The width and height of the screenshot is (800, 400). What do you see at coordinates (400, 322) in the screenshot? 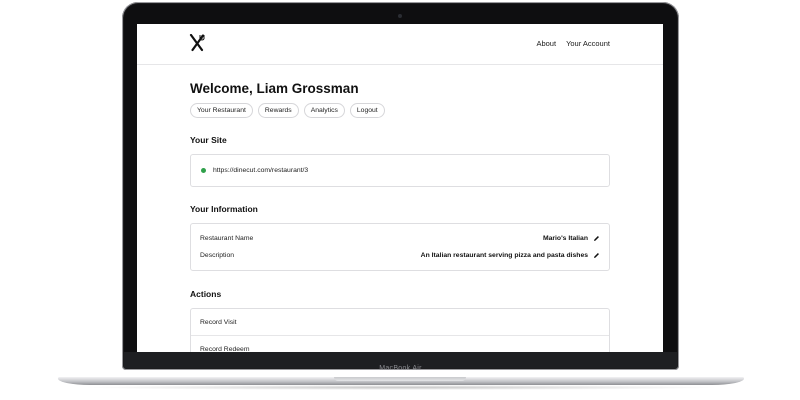
I see `record-visit-action: Record Visit` at bounding box center [400, 322].